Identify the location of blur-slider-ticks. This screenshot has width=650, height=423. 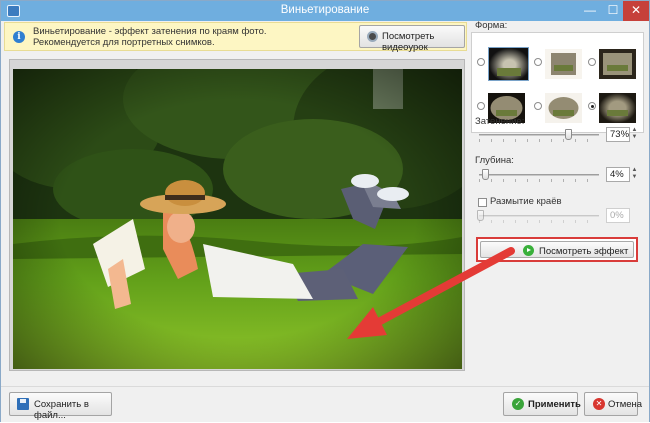
(539, 221).